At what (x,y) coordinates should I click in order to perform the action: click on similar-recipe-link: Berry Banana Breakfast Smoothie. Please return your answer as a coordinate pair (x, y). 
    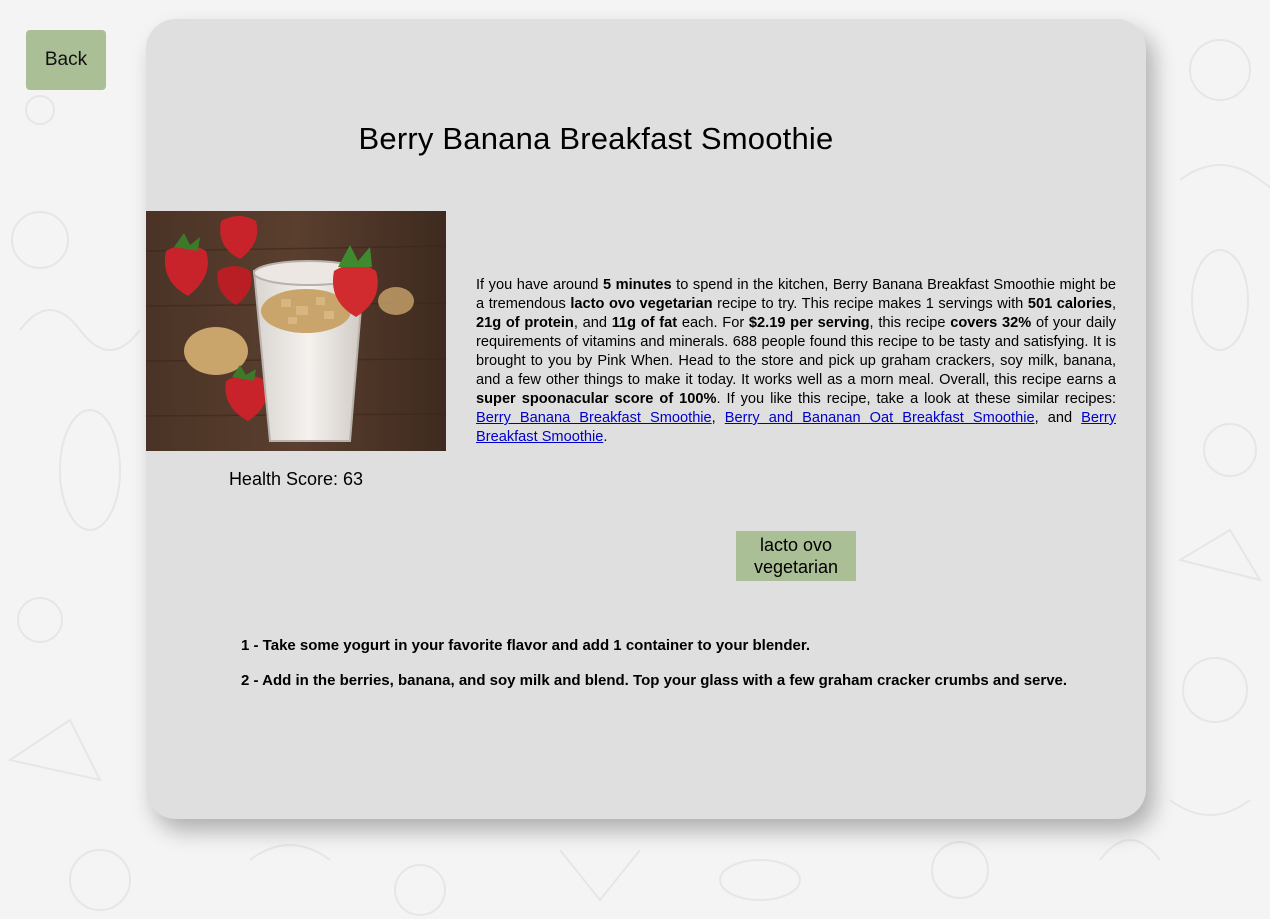
    Looking at the image, I should click on (594, 418).